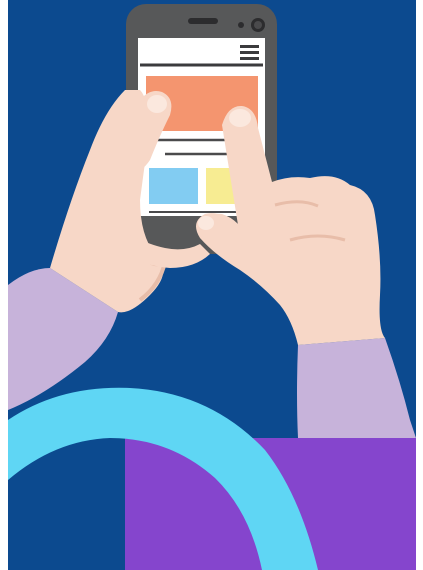 The image size is (423, 570). I want to click on right-fingernail, so click(240, 118).